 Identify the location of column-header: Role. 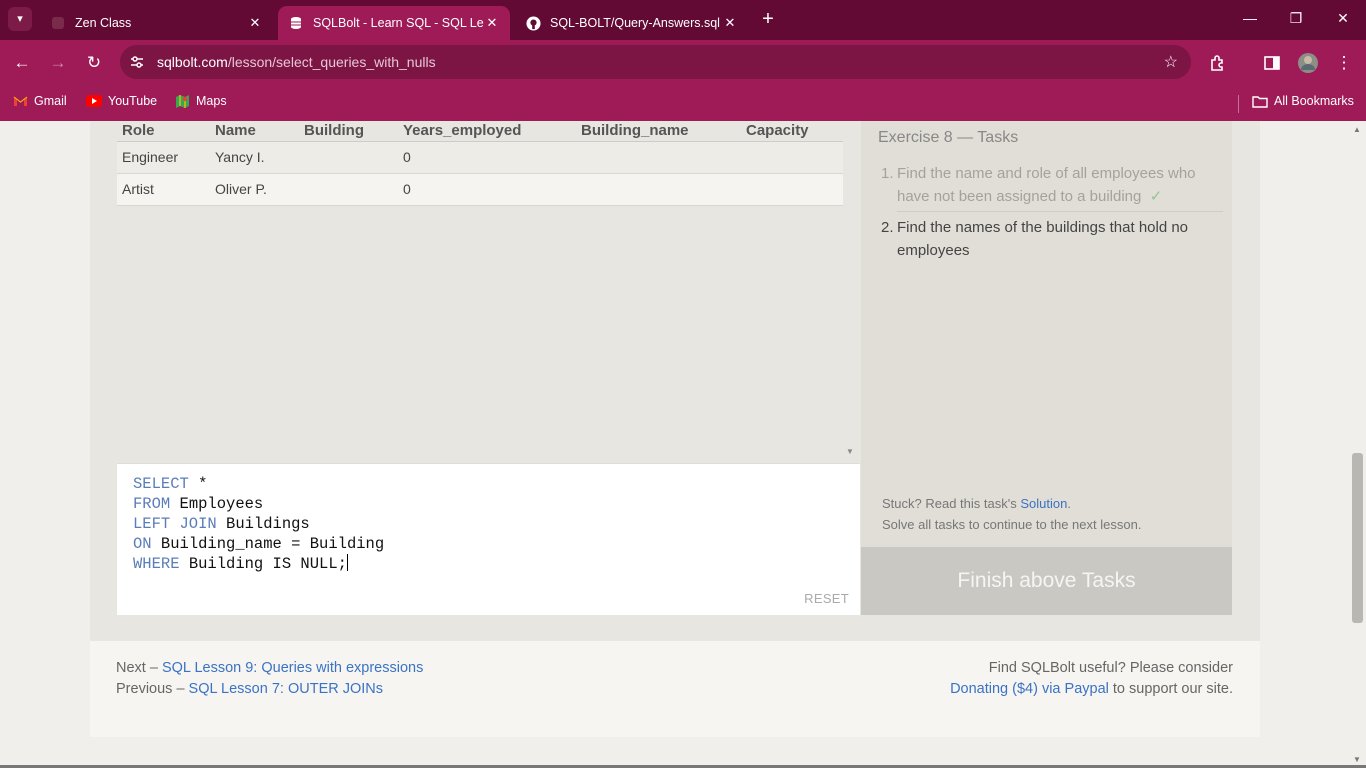
(163, 131).